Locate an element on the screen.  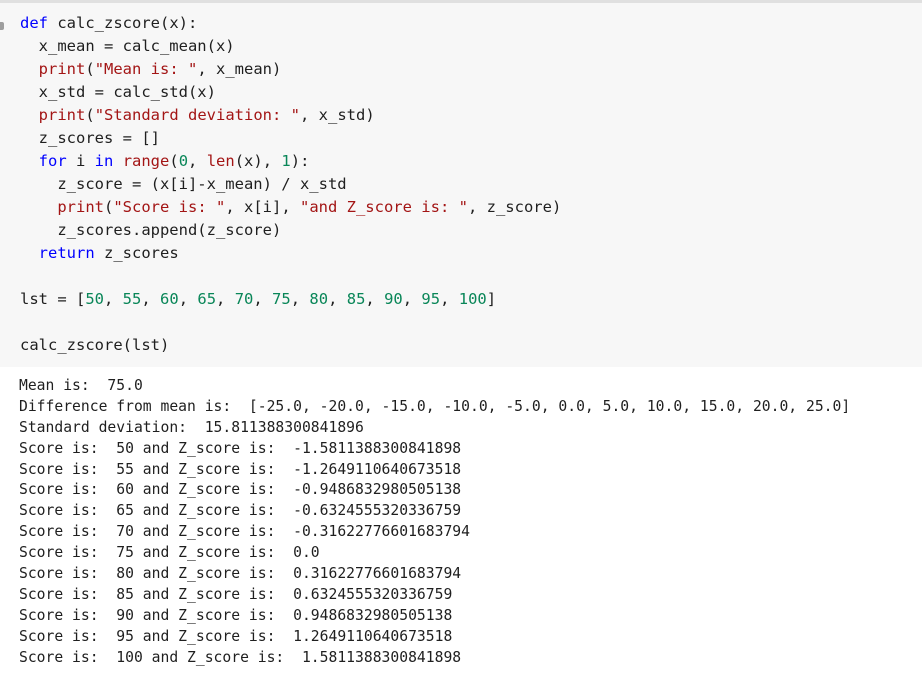
cell-gutter-marker is located at coordinates (2, 26).